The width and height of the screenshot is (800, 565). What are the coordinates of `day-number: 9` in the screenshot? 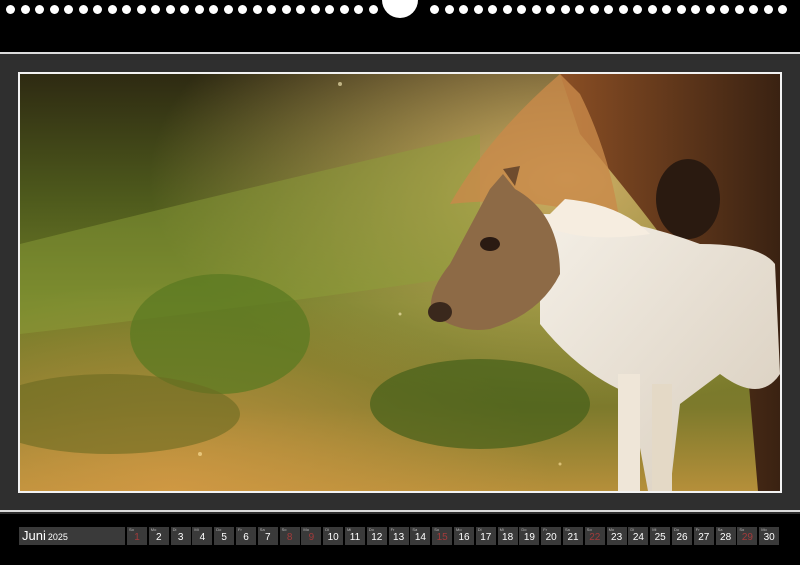 It's located at (311, 537).